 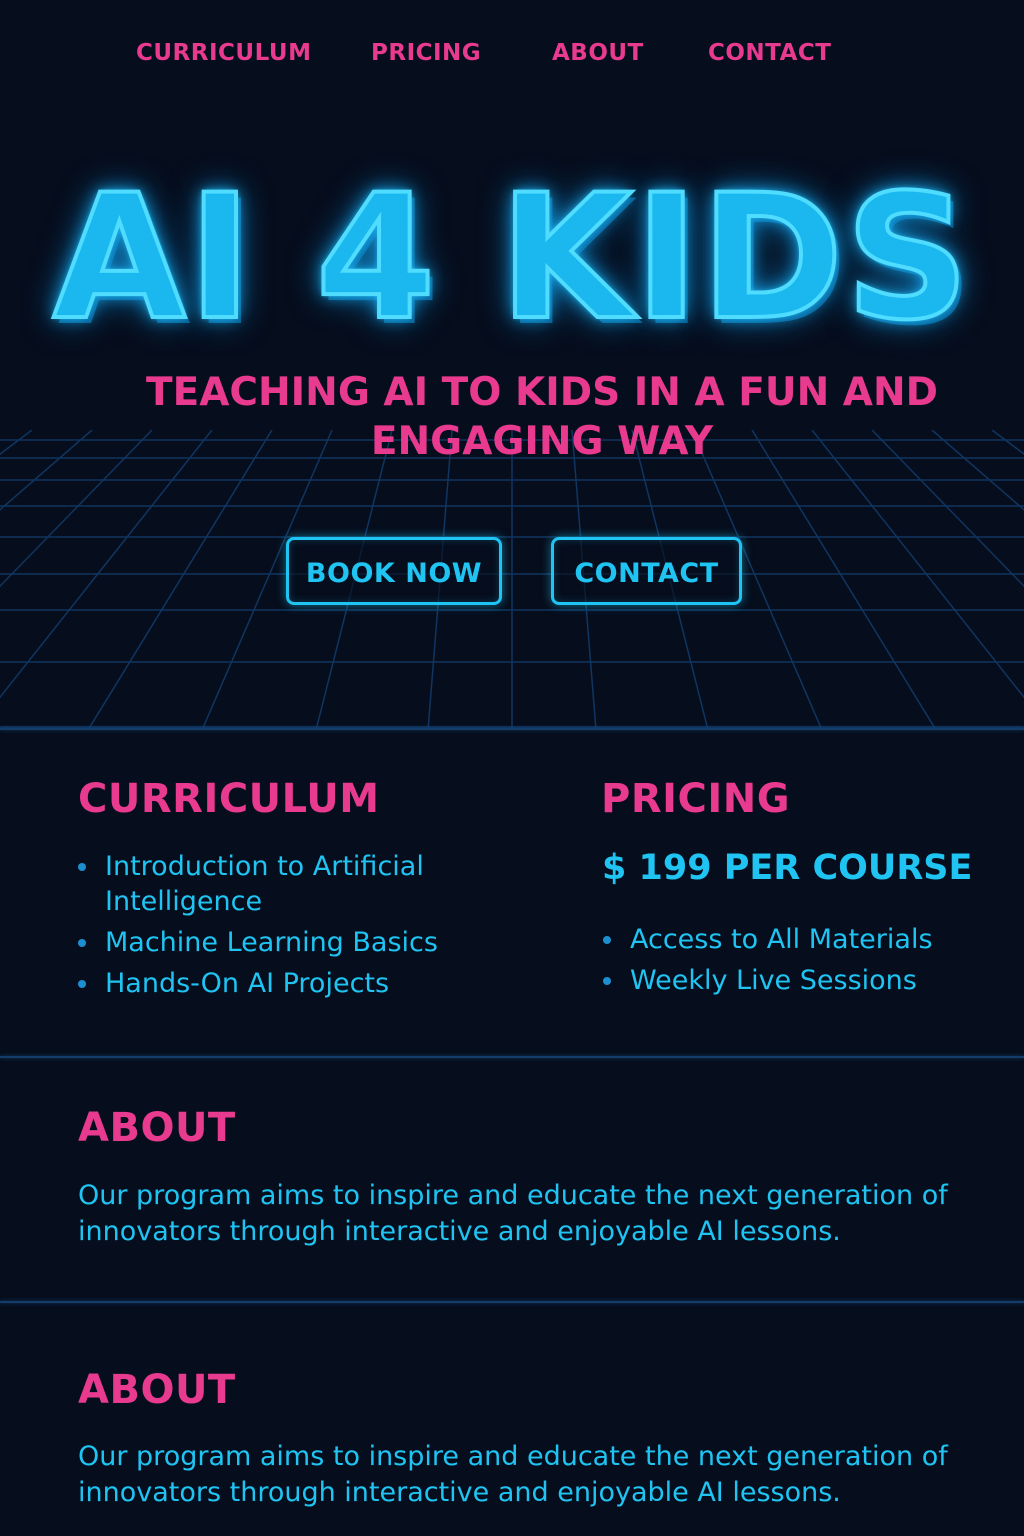 What do you see at coordinates (247, 983) in the screenshot?
I see `list-item-text: Hands-On AI Projects` at bounding box center [247, 983].